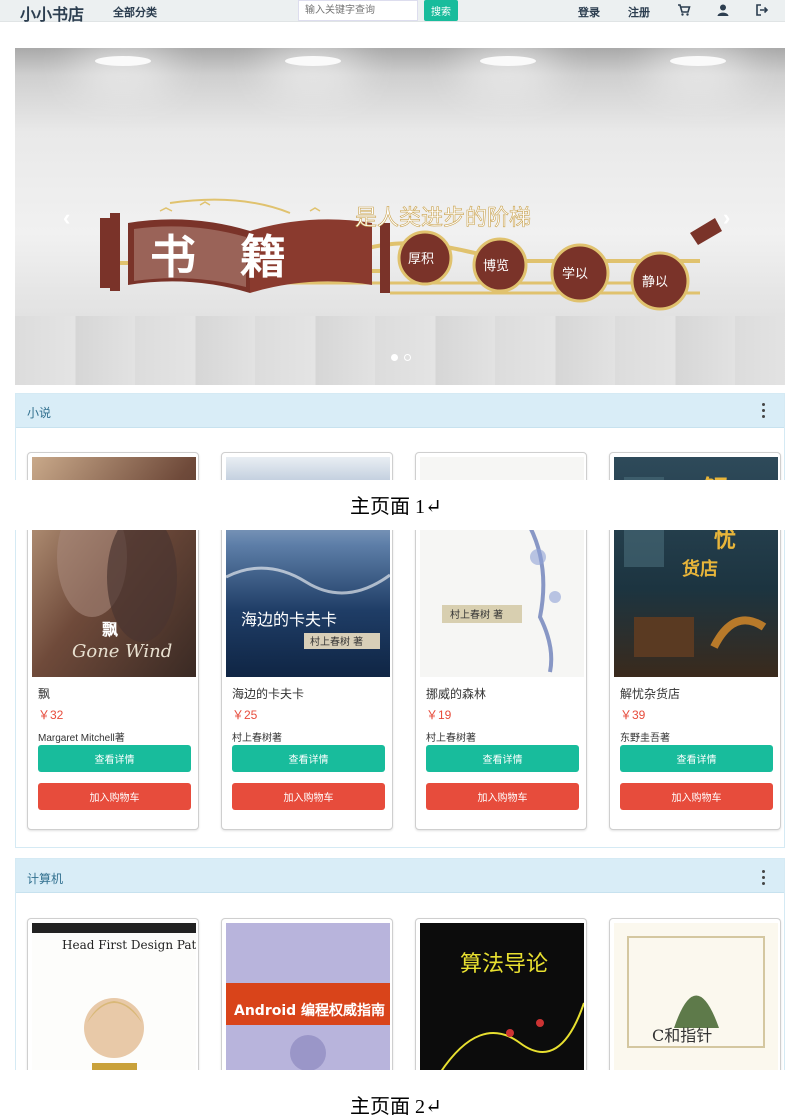  Describe the element at coordinates (633, 715) in the screenshot. I see `book-price: ￥39` at that location.